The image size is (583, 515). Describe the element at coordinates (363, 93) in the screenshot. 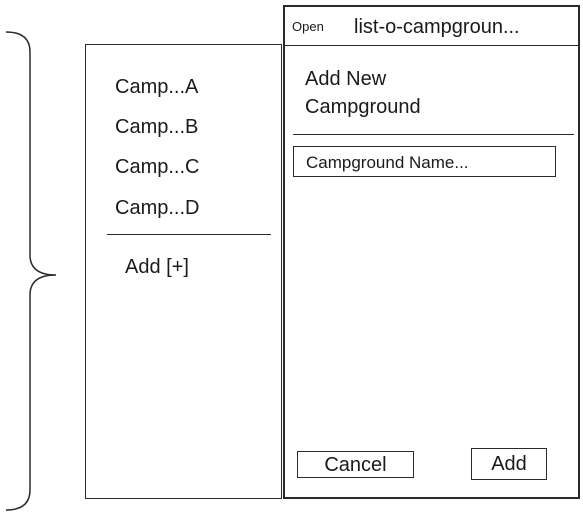

I see `form-heading: Add New Campground` at that location.